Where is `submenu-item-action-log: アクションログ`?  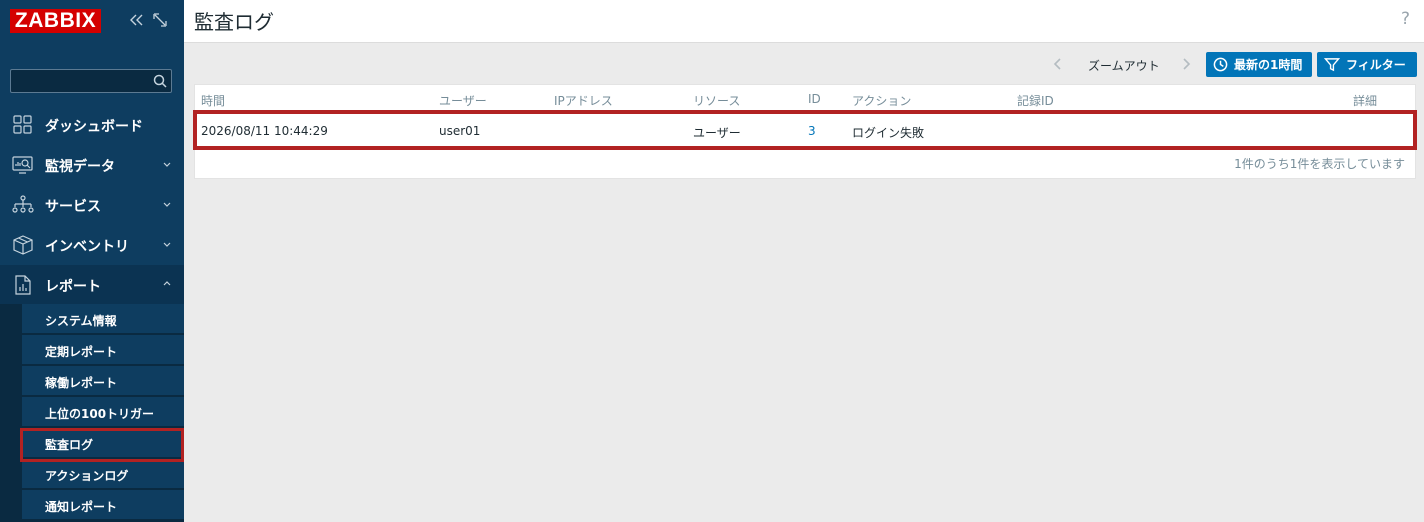 submenu-item-action-log: アクションログ is located at coordinates (103, 474).